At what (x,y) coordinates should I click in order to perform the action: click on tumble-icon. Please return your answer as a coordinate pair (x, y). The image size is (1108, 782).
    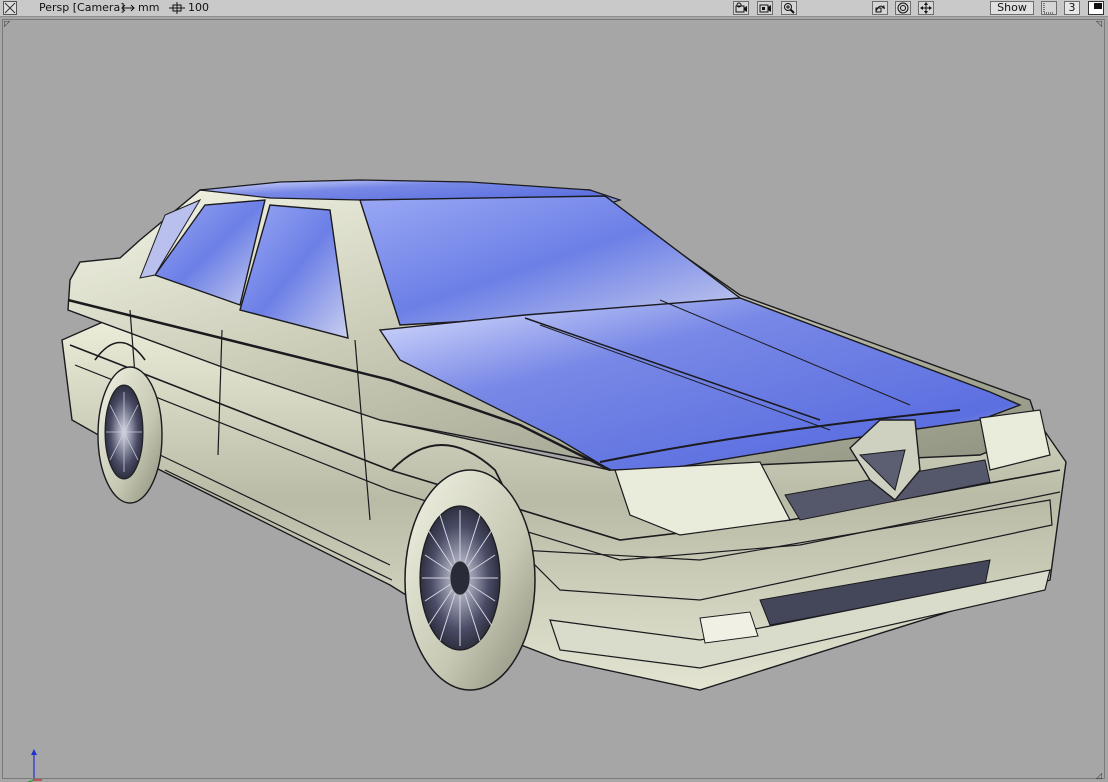
    Looking at the image, I should click on (880, 9).